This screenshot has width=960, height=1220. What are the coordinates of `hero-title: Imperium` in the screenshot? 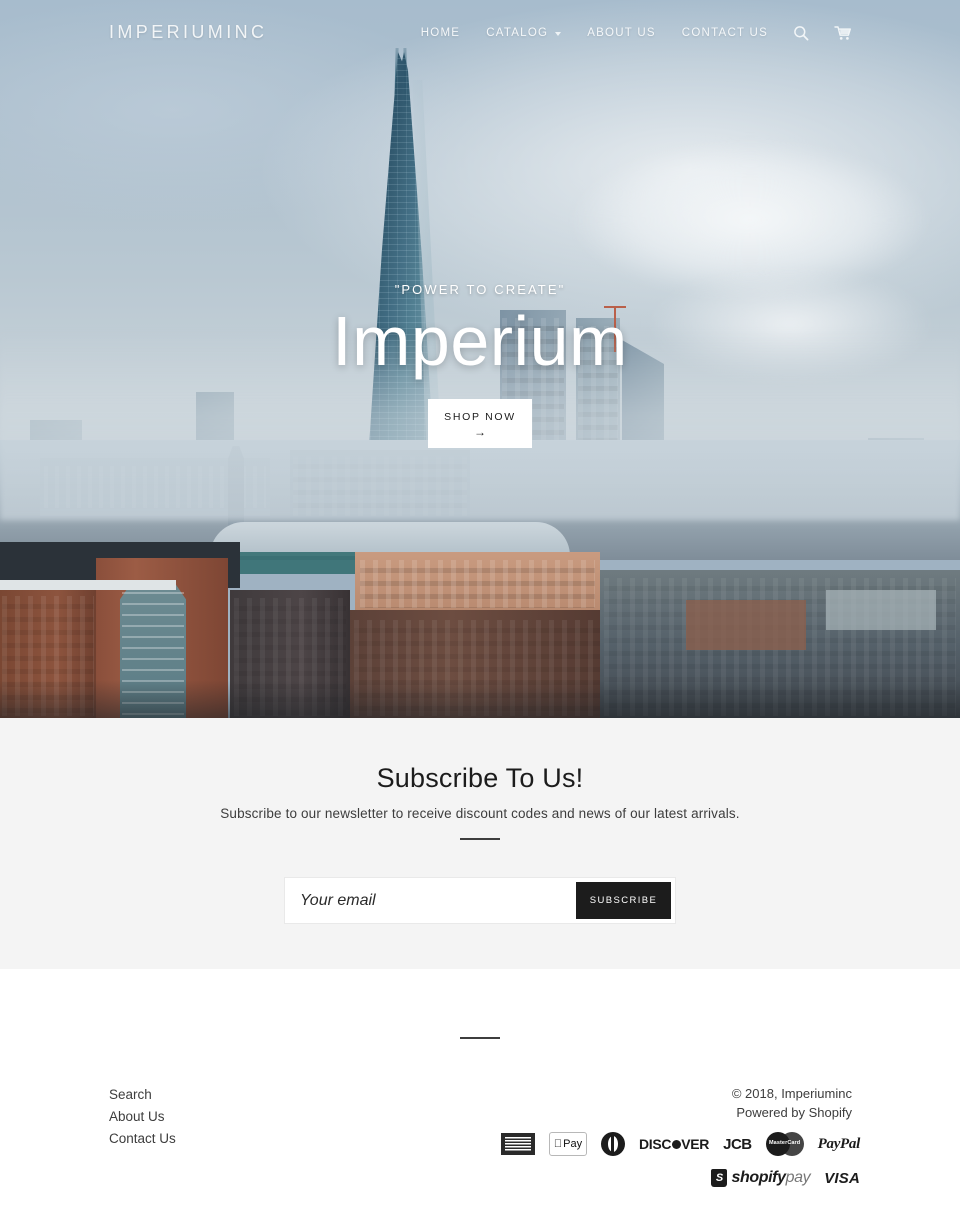 It's located at (480, 341).